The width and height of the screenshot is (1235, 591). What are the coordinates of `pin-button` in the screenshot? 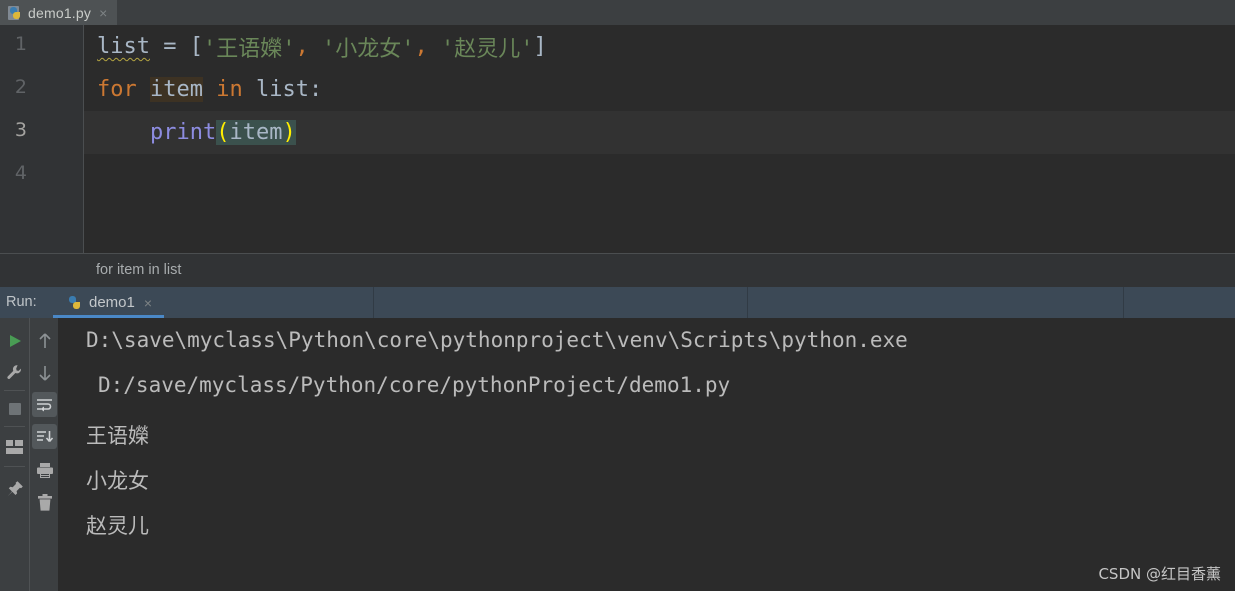 It's located at (14, 488).